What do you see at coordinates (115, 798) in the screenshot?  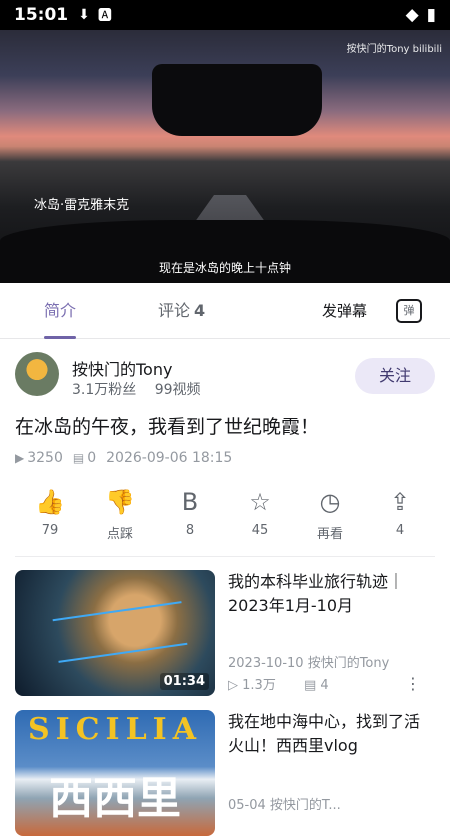 I see `thumbnail-cn-title: 西西里` at bounding box center [115, 798].